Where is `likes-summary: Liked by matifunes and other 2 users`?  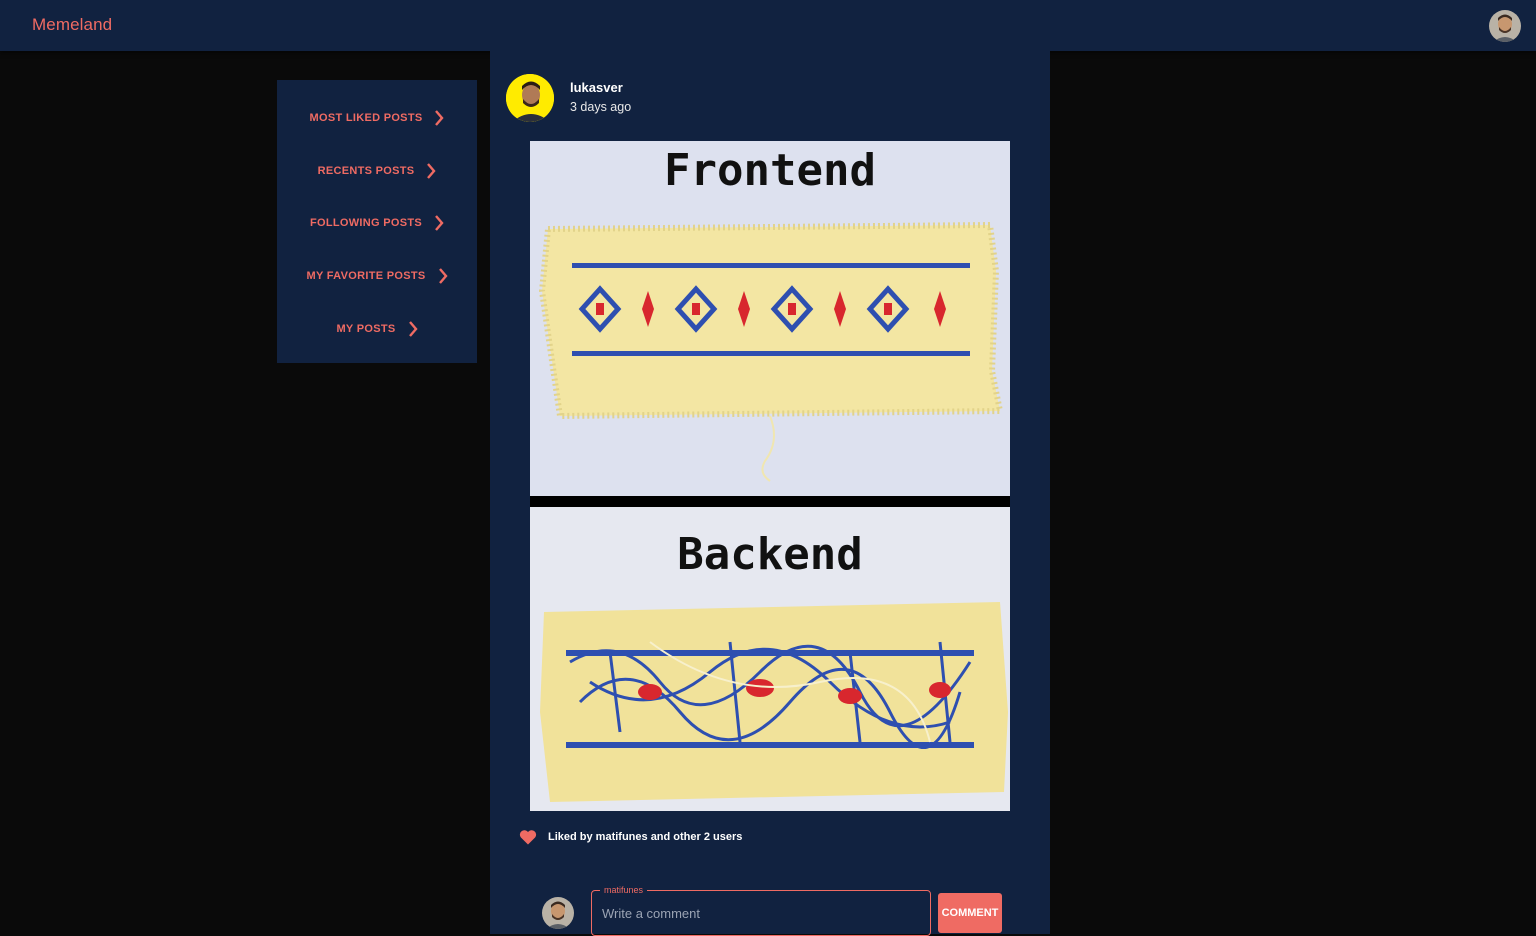
likes-summary: Liked by matifunes and other 2 users is located at coordinates (645, 837).